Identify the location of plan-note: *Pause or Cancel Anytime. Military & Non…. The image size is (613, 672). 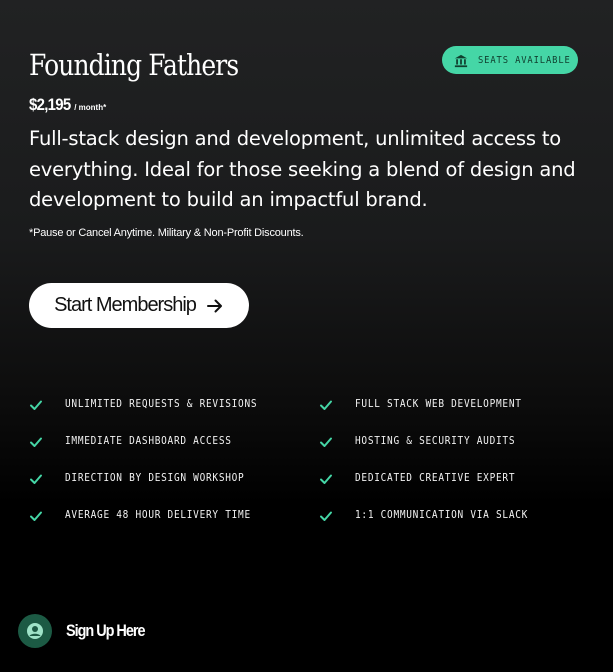
(166, 233).